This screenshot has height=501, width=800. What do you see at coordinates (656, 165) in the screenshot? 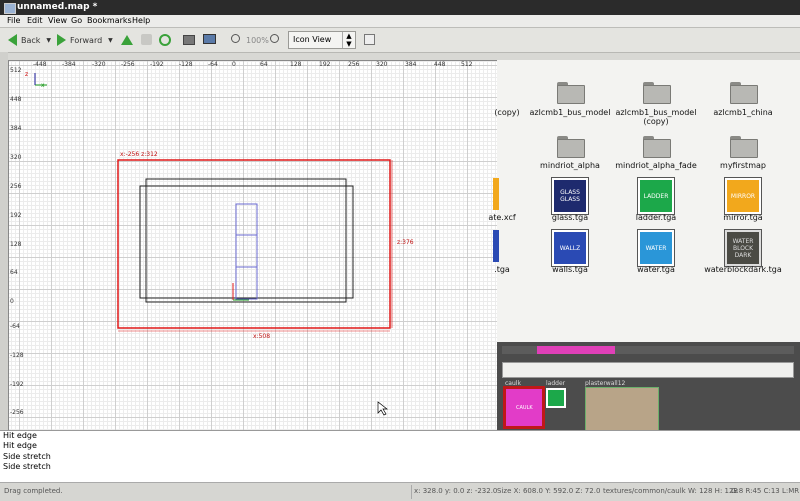
I see `file-label: mindriot_alpha_fade` at bounding box center [656, 165].